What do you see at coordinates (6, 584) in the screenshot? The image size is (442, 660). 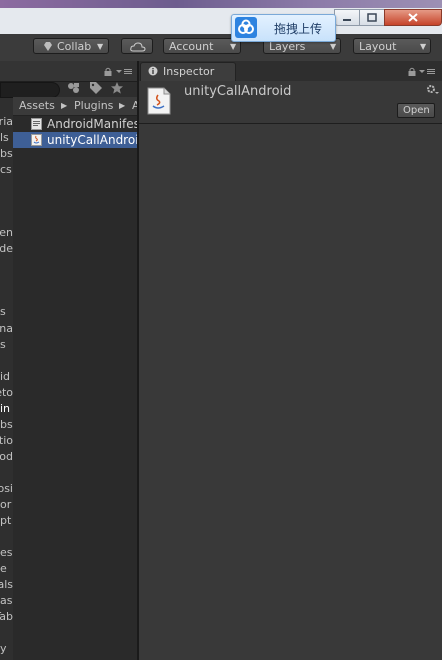 I see `hierarchy-item: als` at bounding box center [6, 584].